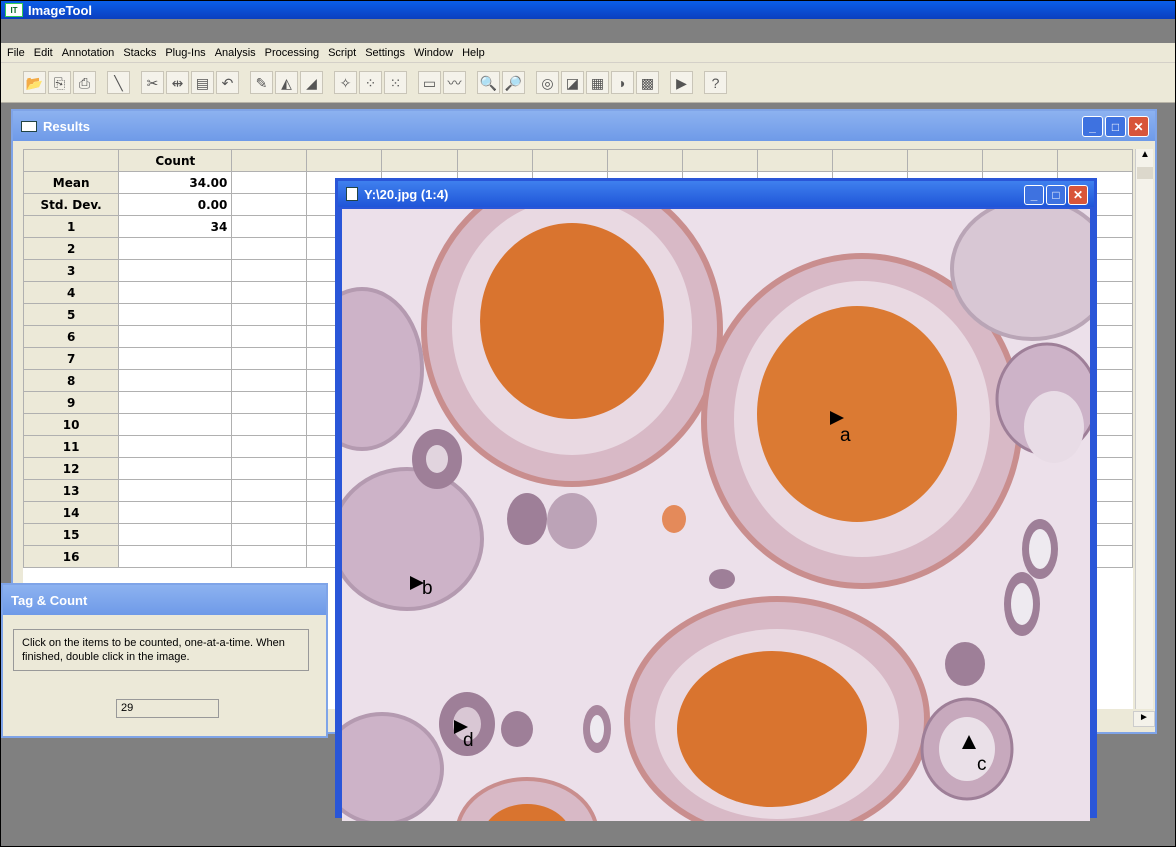 The width and height of the screenshot is (1176, 847). What do you see at coordinates (681, 82) in the screenshot?
I see `play-button: ▶` at bounding box center [681, 82].